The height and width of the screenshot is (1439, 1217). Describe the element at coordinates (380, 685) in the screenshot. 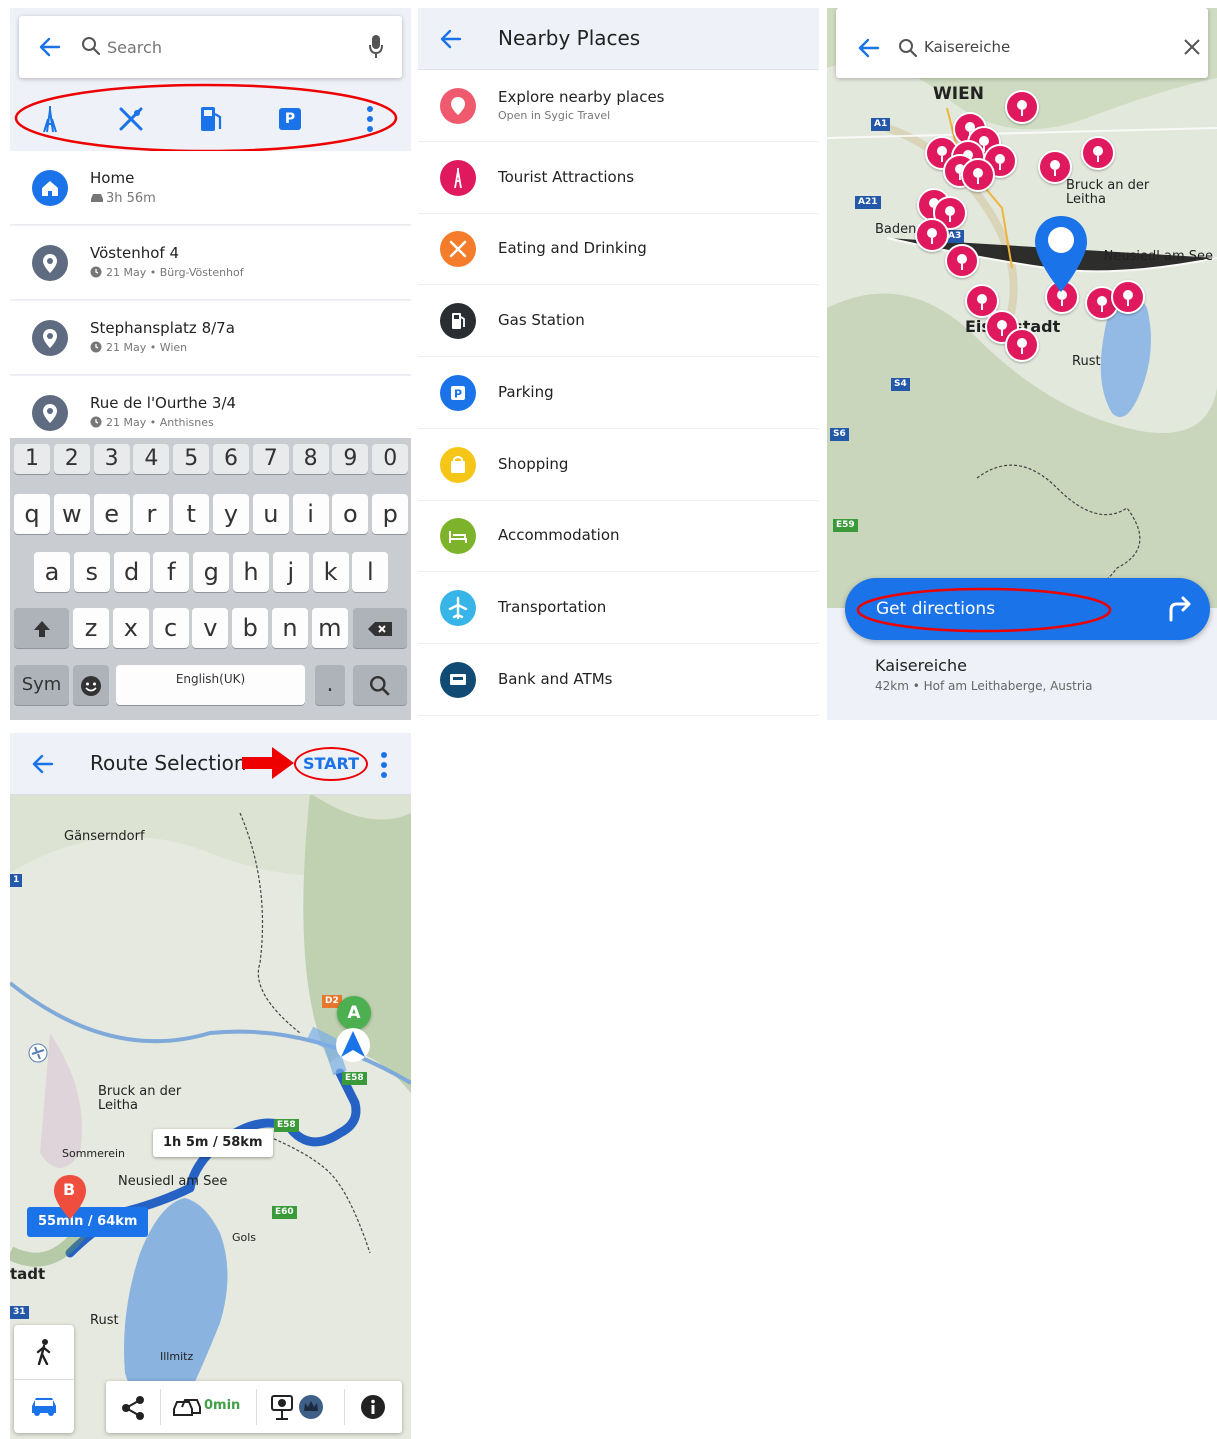

I see `search-key` at that location.